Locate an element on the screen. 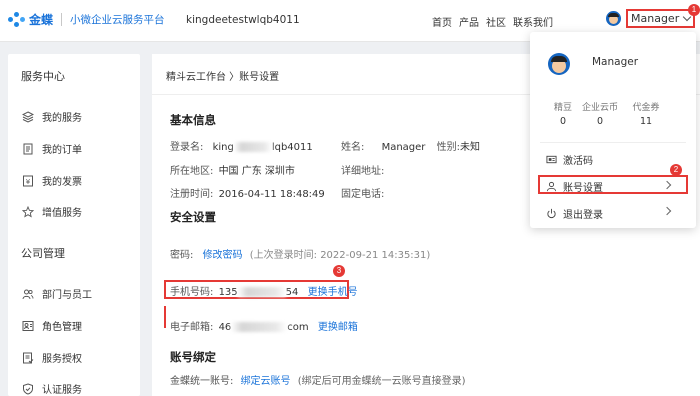  name-row: 姓名: Manager 性别:未知 is located at coordinates (410, 145).